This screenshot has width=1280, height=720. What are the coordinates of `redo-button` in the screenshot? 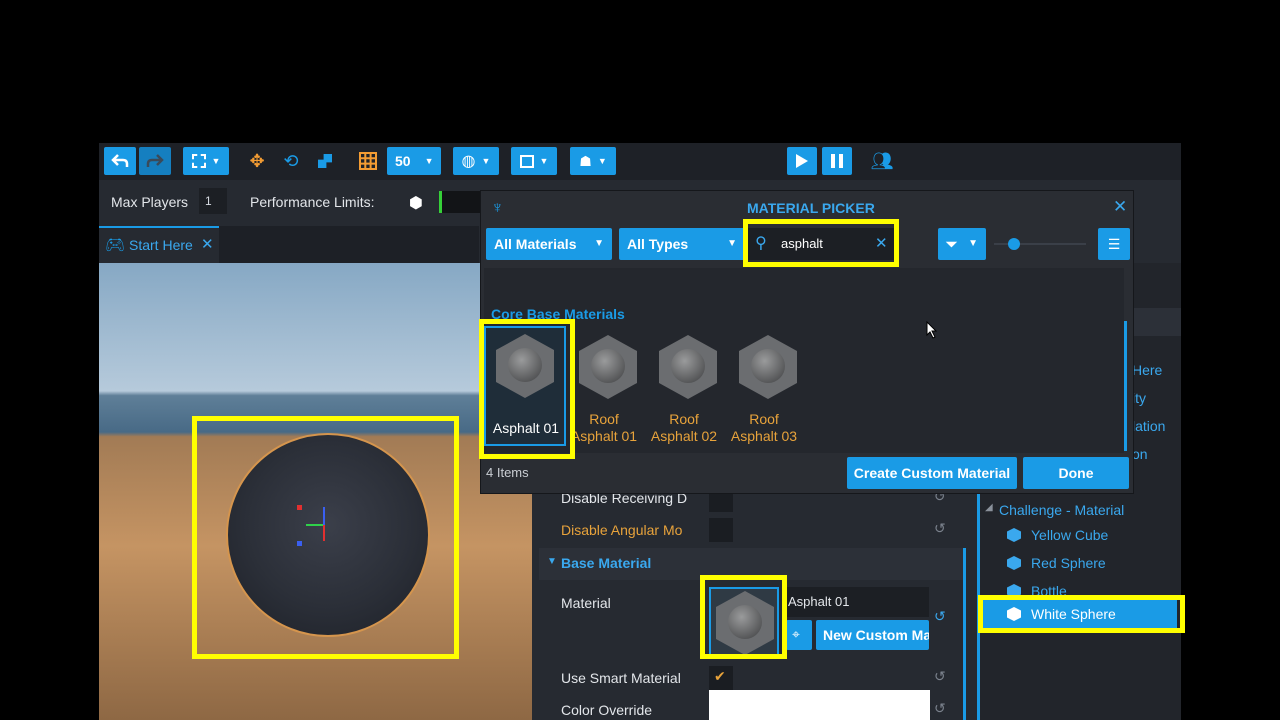 It's located at (155, 161).